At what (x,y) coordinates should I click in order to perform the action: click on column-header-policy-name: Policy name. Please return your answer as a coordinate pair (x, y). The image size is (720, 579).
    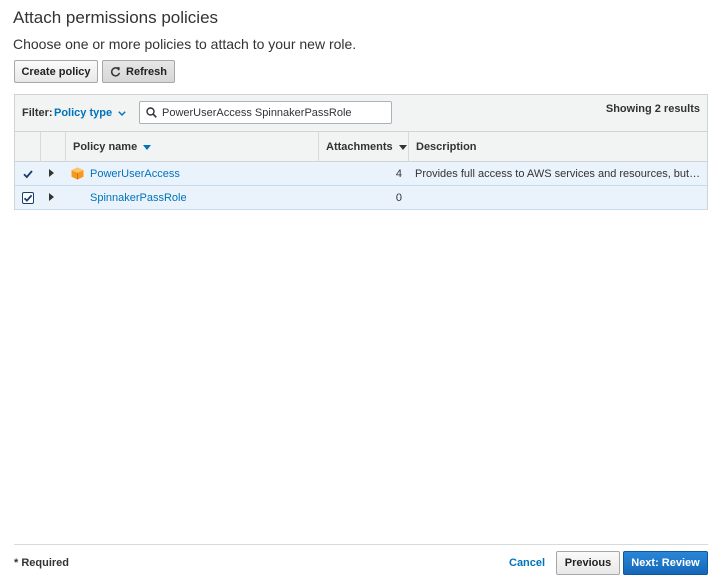
    Looking at the image, I should click on (112, 147).